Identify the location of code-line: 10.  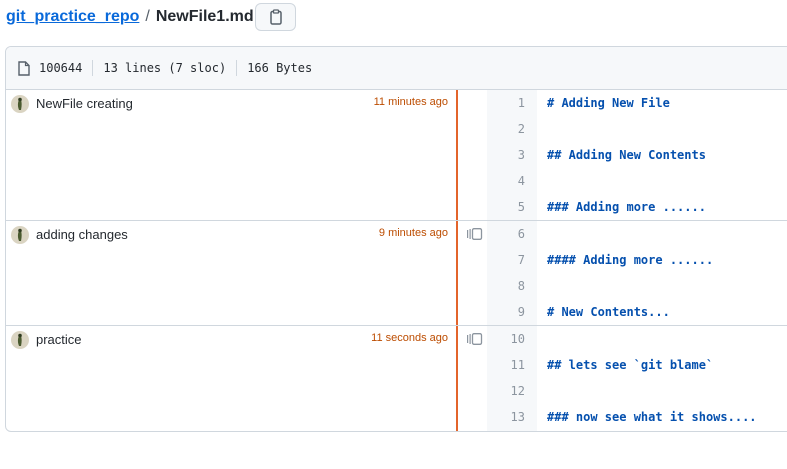
(637, 339).